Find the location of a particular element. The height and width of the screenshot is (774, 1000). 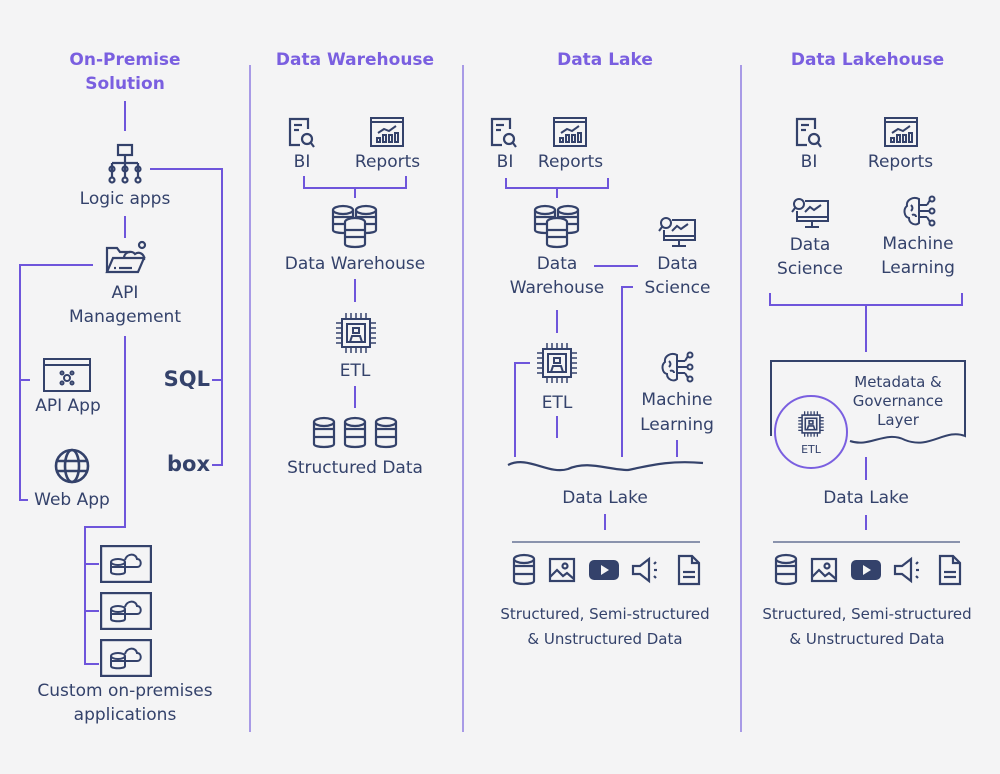

metadata-layer-label: Metadata & Governance Layer is located at coordinates (898, 401).